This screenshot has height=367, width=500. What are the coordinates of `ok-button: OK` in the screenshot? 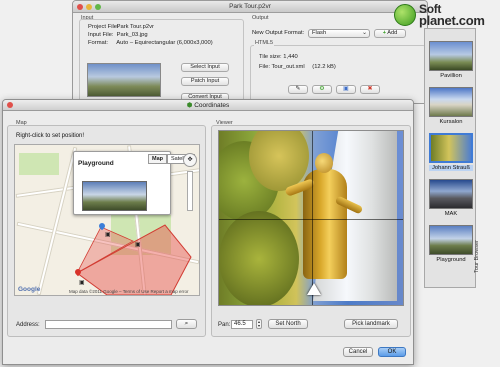 It's located at (392, 352).